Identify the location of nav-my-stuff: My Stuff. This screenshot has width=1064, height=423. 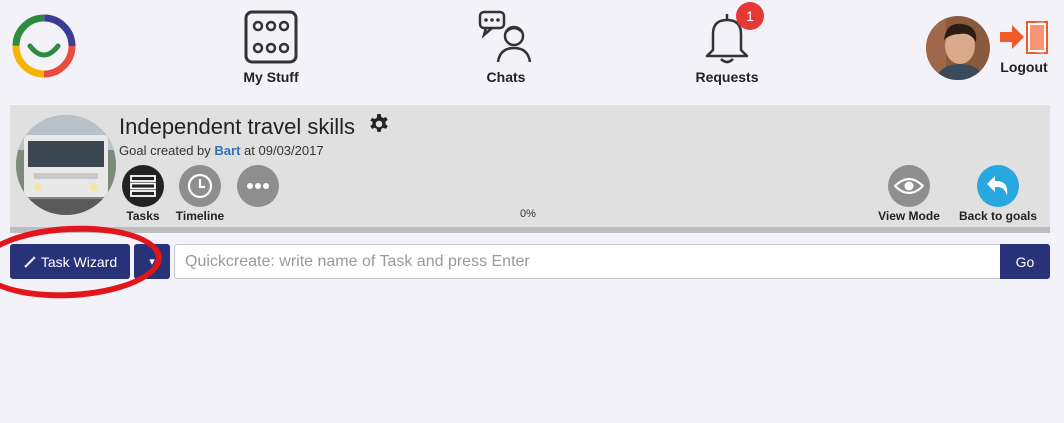
(271, 47).